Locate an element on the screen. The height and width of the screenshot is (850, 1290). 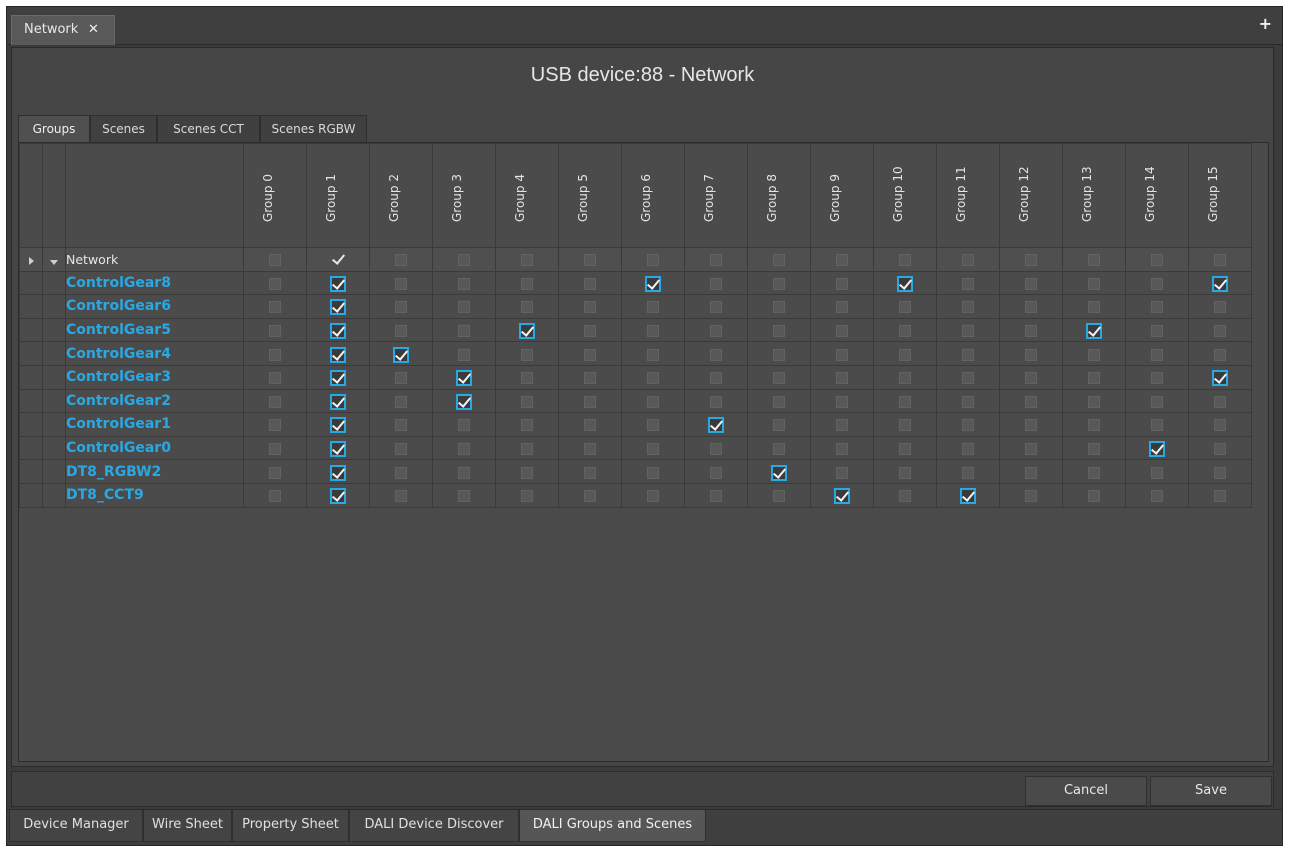
tab-wire-sheet: Wire Sheet is located at coordinates (187, 826).